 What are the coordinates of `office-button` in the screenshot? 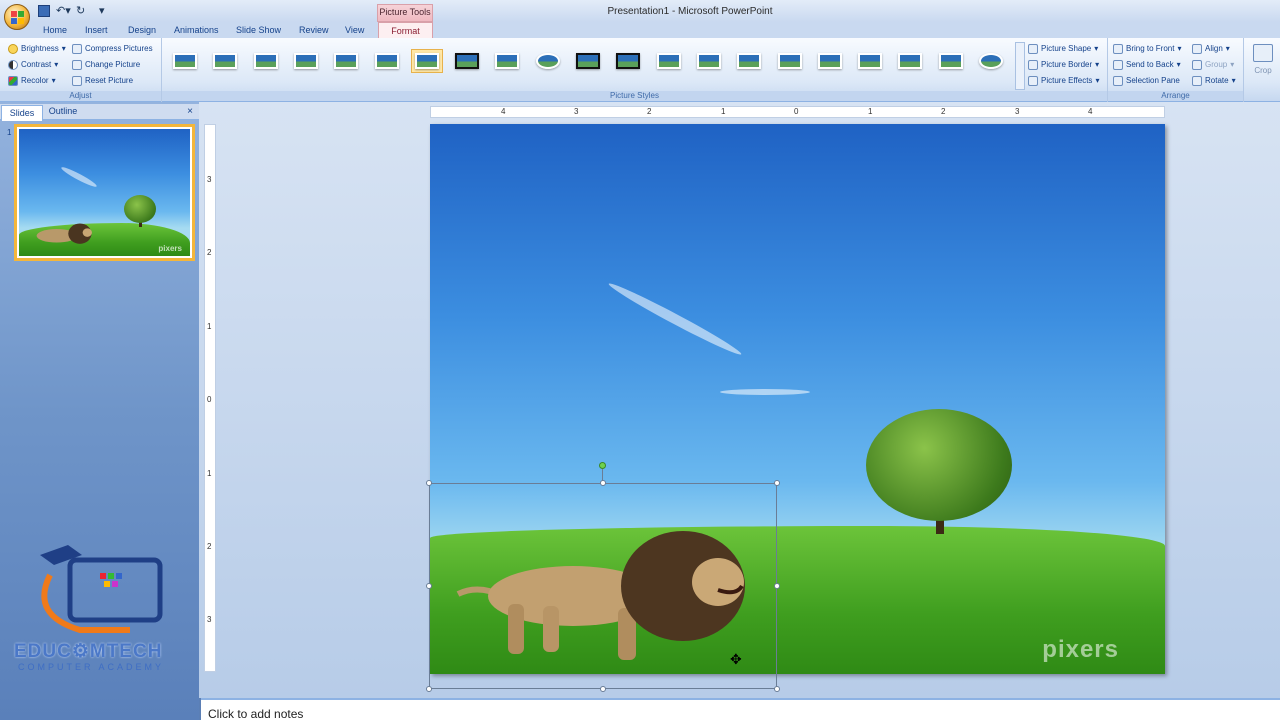 It's located at (17, 17).